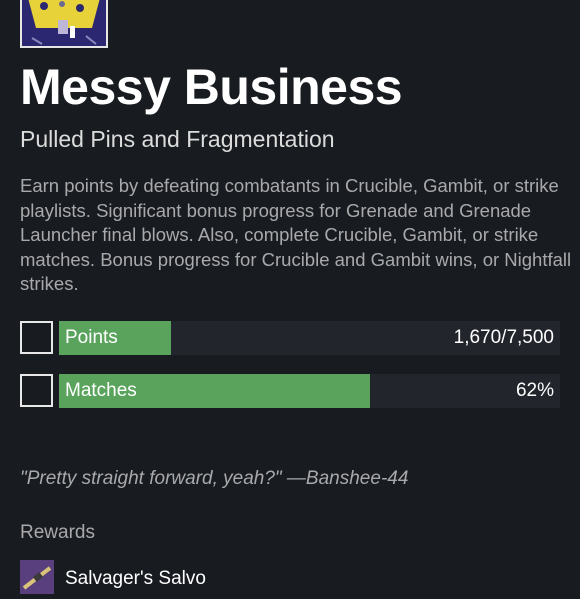 The image size is (580, 599). Describe the element at coordinates (135, 578) in the screenshot. I see `reward-name: Salvager's Salvo` at that location.